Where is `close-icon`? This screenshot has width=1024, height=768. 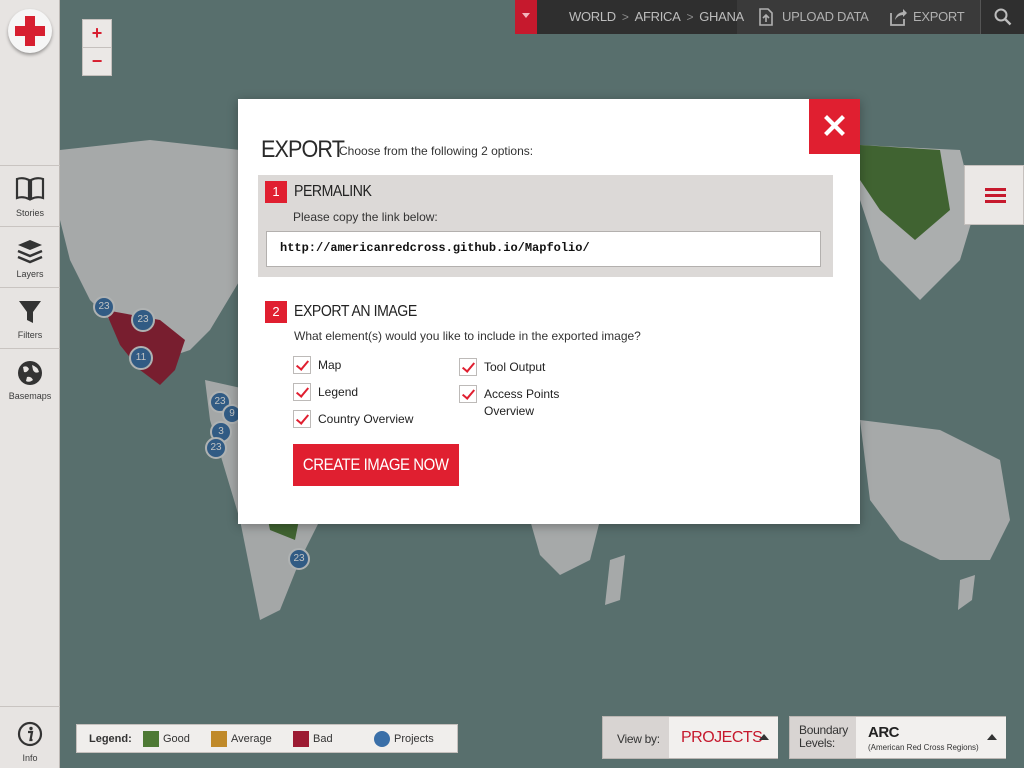
close-icon is located at coordinates (834, 125).